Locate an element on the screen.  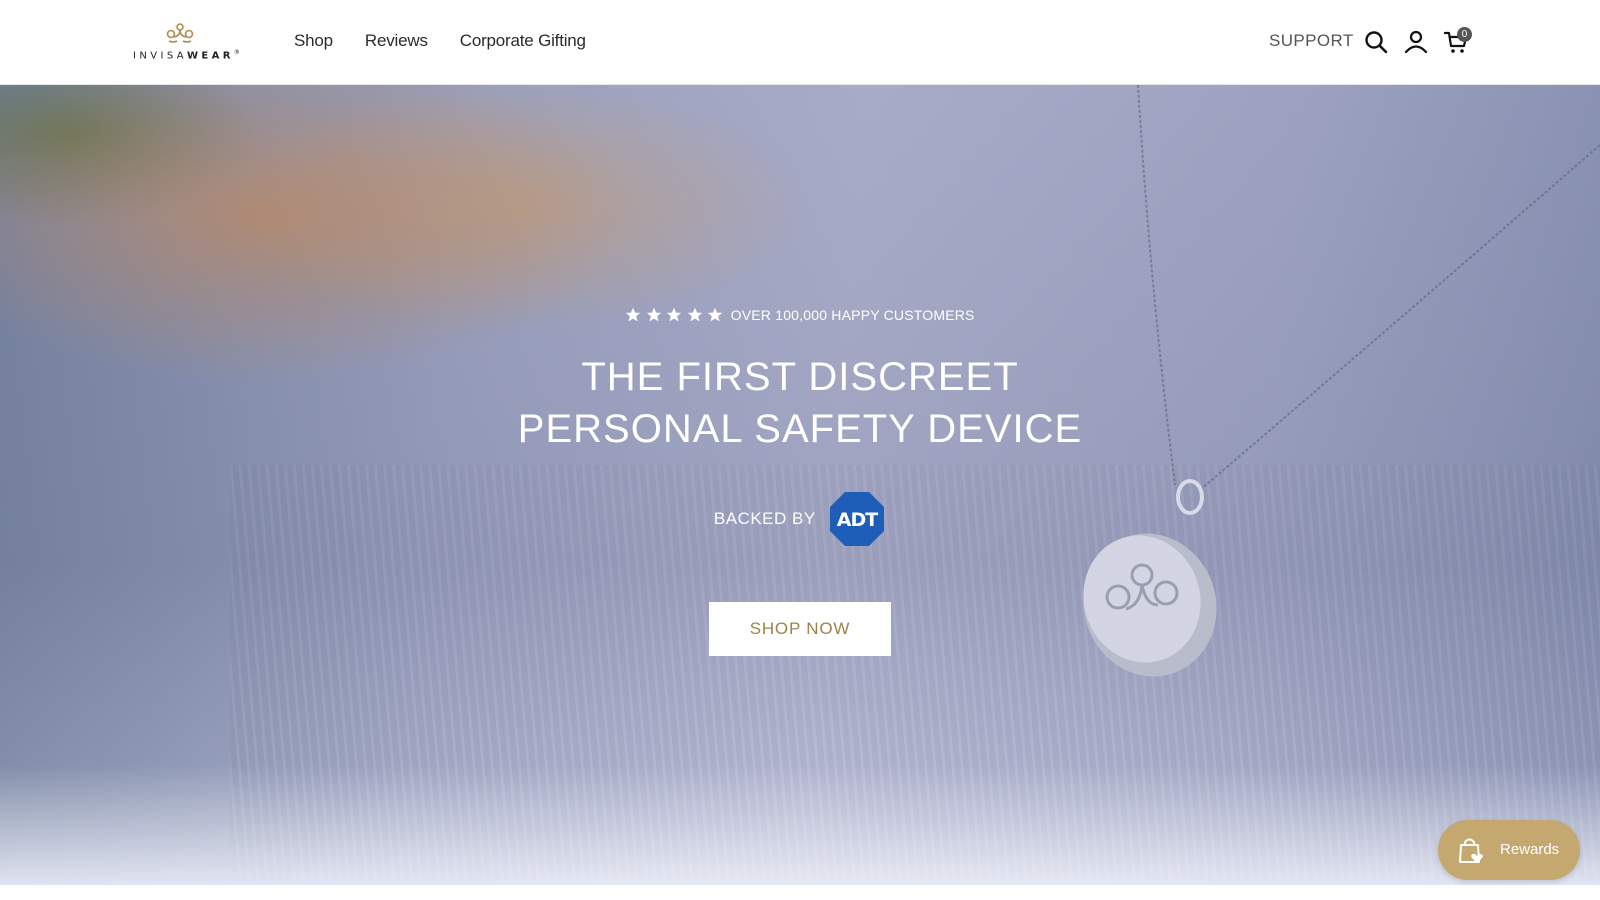
main-nav: Shop Reviews Corporate Gifting is located at coordinates (440, 41).